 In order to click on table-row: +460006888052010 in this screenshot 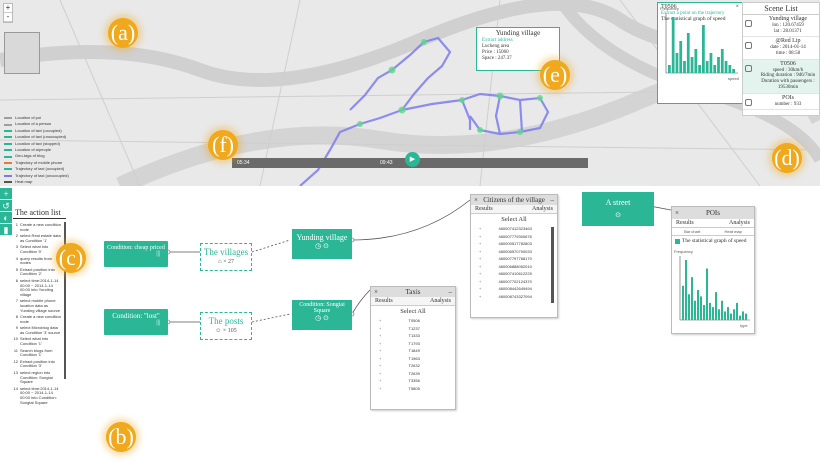, I will do `click(514, 267)`.